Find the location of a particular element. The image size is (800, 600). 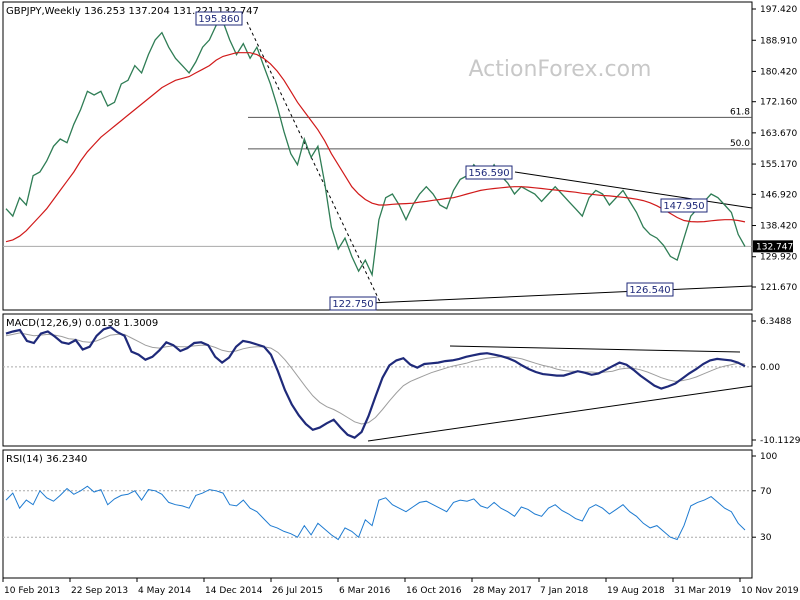

annotation-156-590: 156.590 is located at coordinates (489, 172).